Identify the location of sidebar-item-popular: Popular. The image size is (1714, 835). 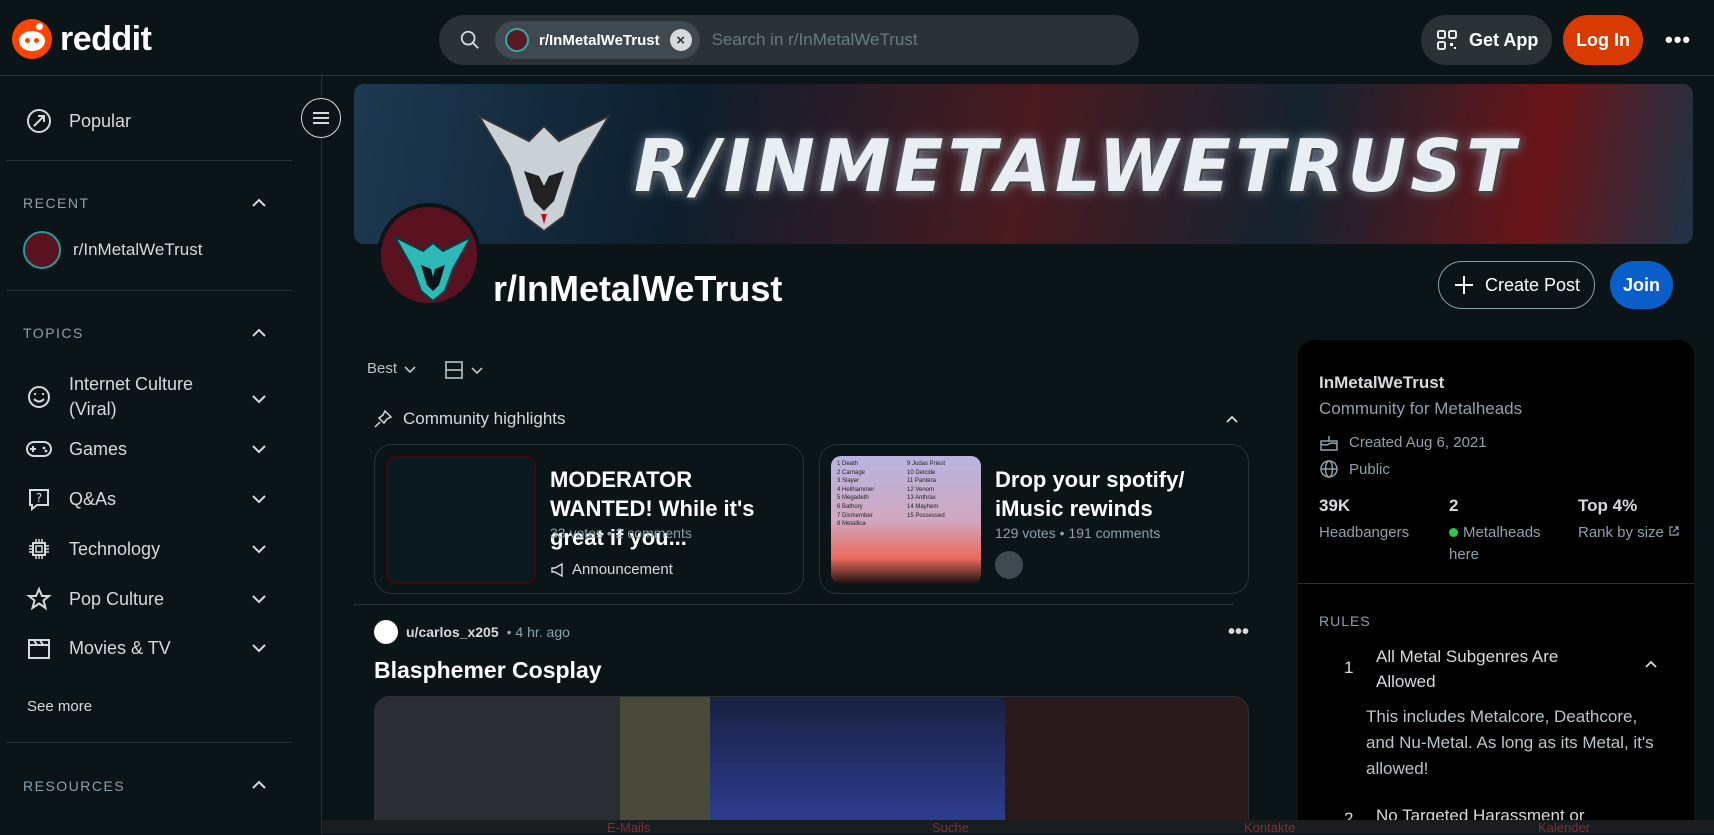
(78, 121).